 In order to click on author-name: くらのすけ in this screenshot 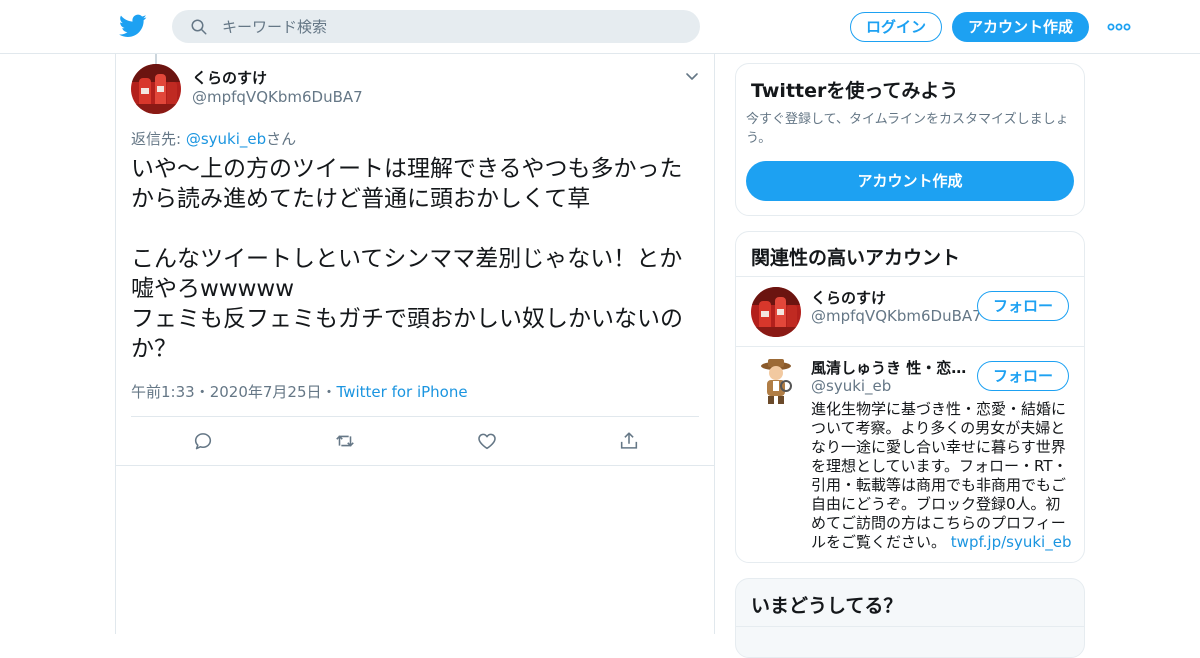, I will do `click(229, 77)`.